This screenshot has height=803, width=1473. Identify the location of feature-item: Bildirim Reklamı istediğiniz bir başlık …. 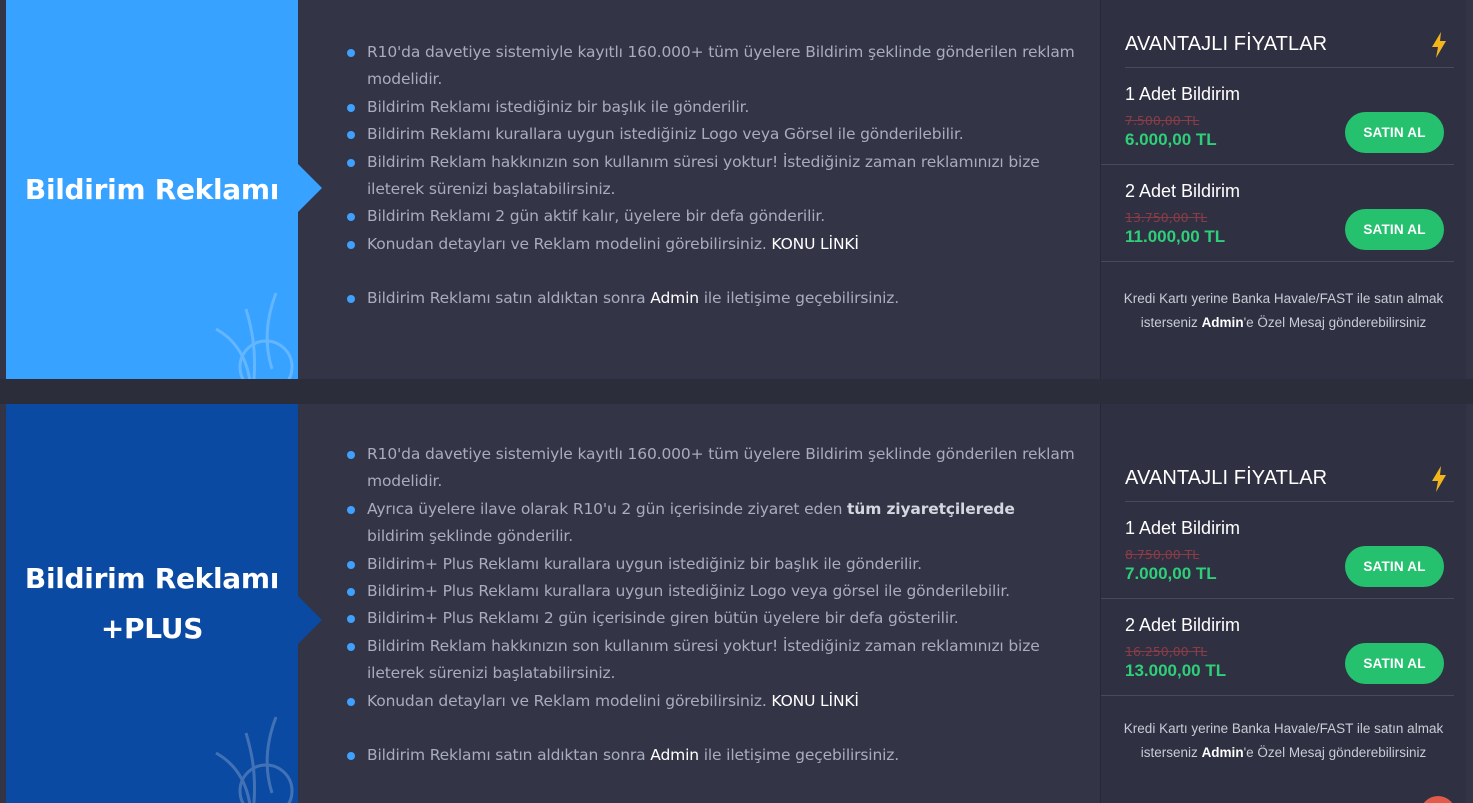
(711, 107).